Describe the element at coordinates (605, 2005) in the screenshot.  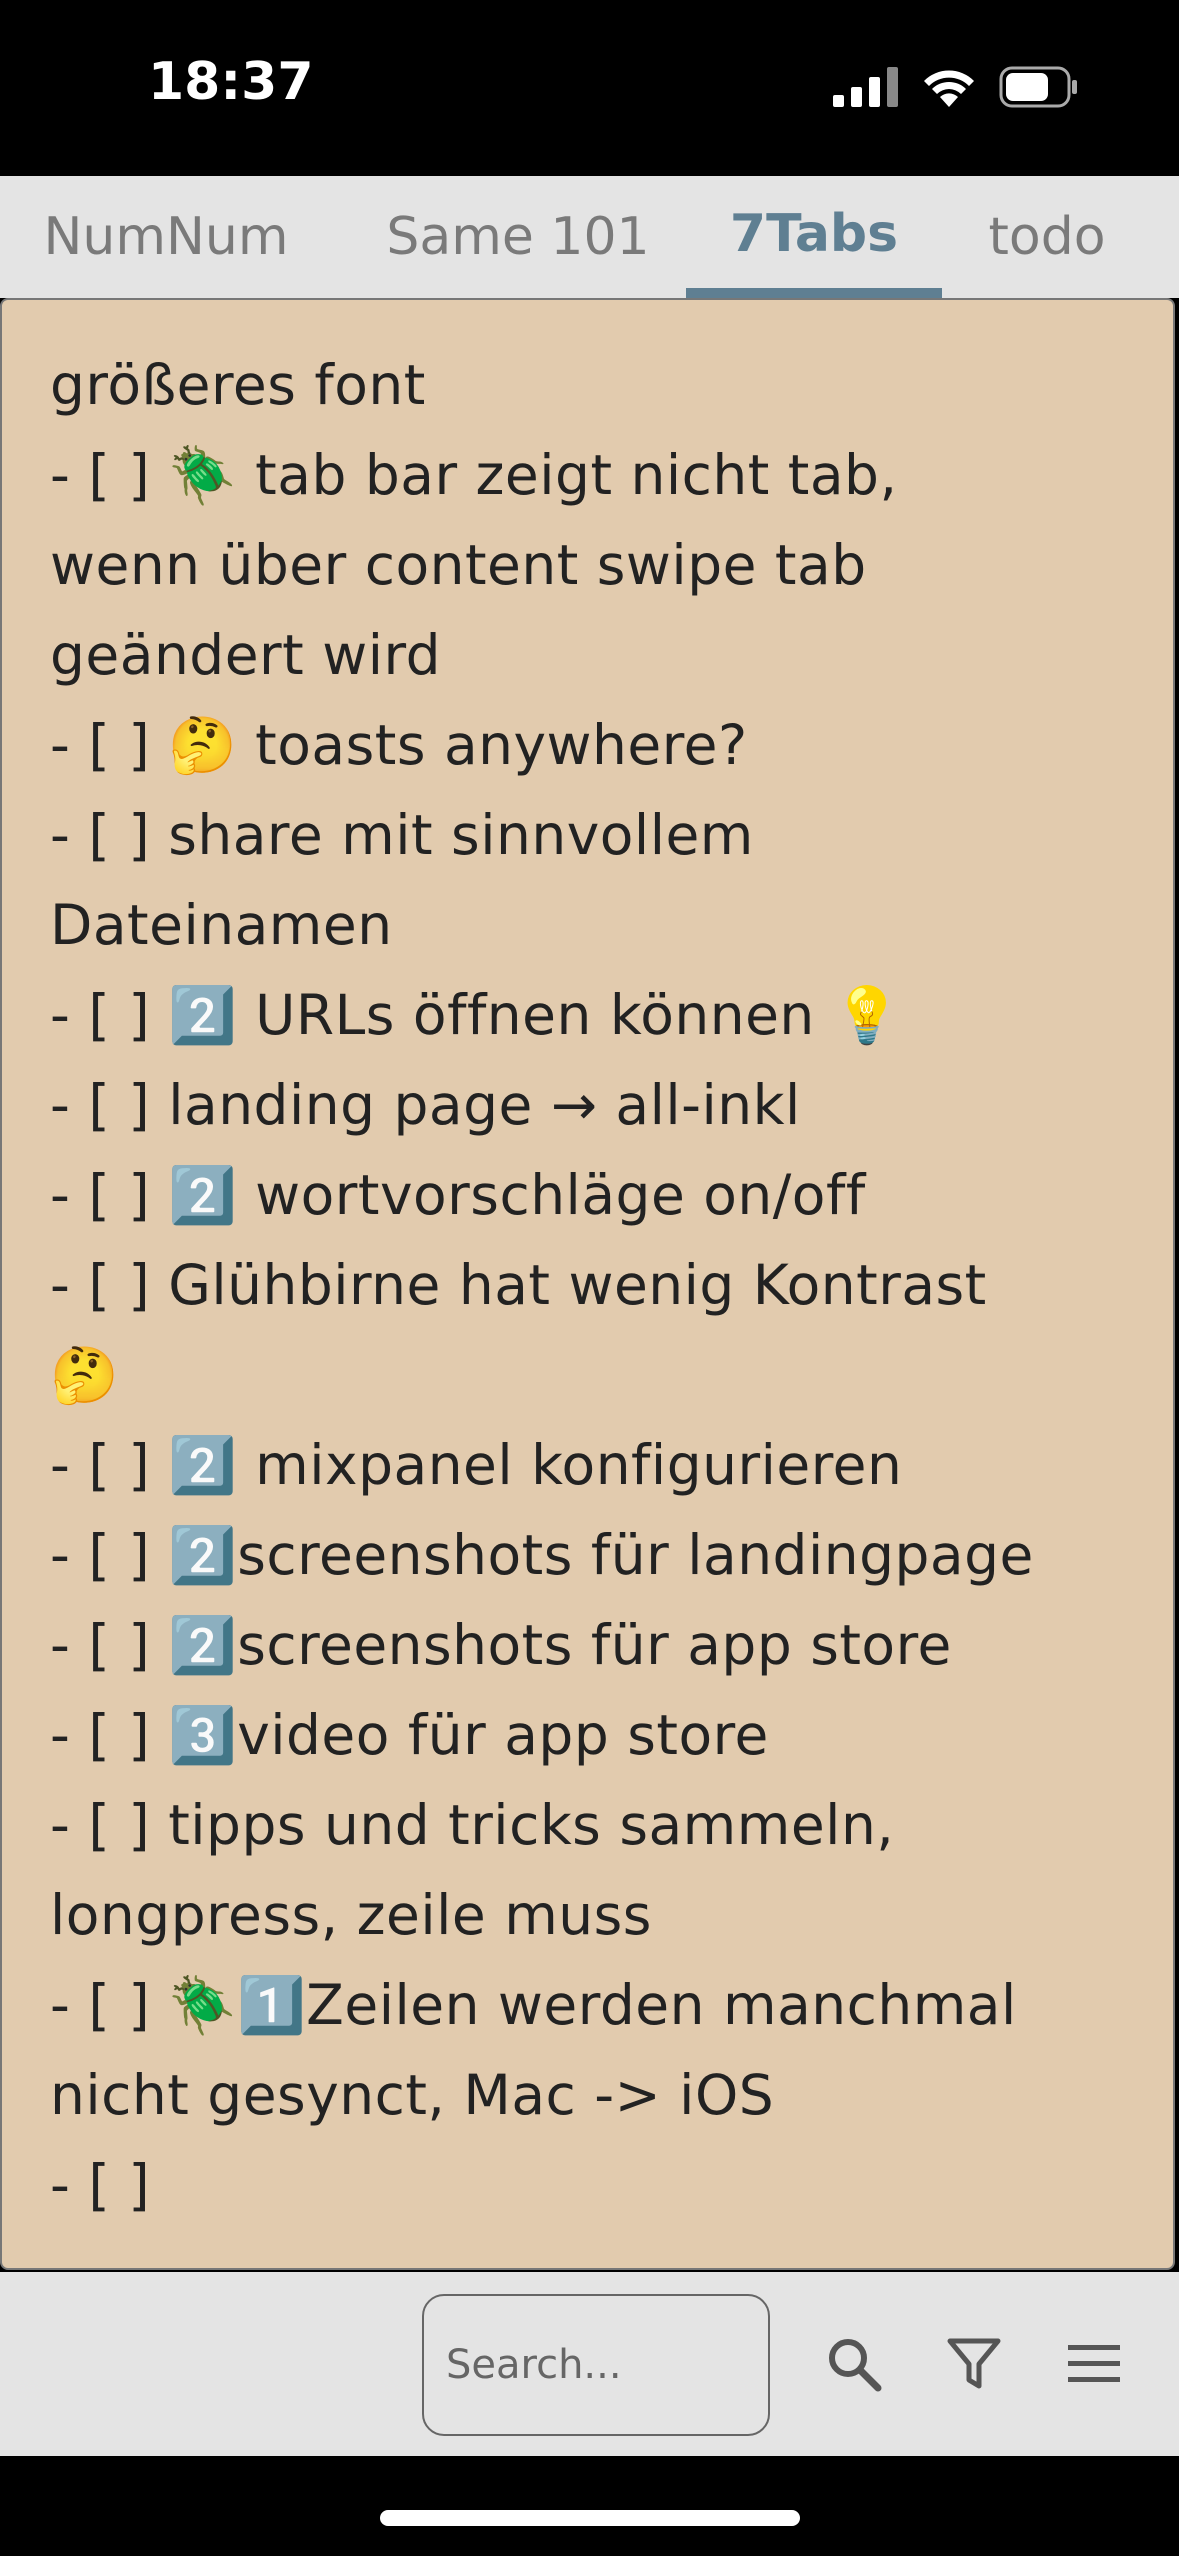
I see `note-line: - [ ] 🪲1️⃣Zeilen werden manchmal` at that location.